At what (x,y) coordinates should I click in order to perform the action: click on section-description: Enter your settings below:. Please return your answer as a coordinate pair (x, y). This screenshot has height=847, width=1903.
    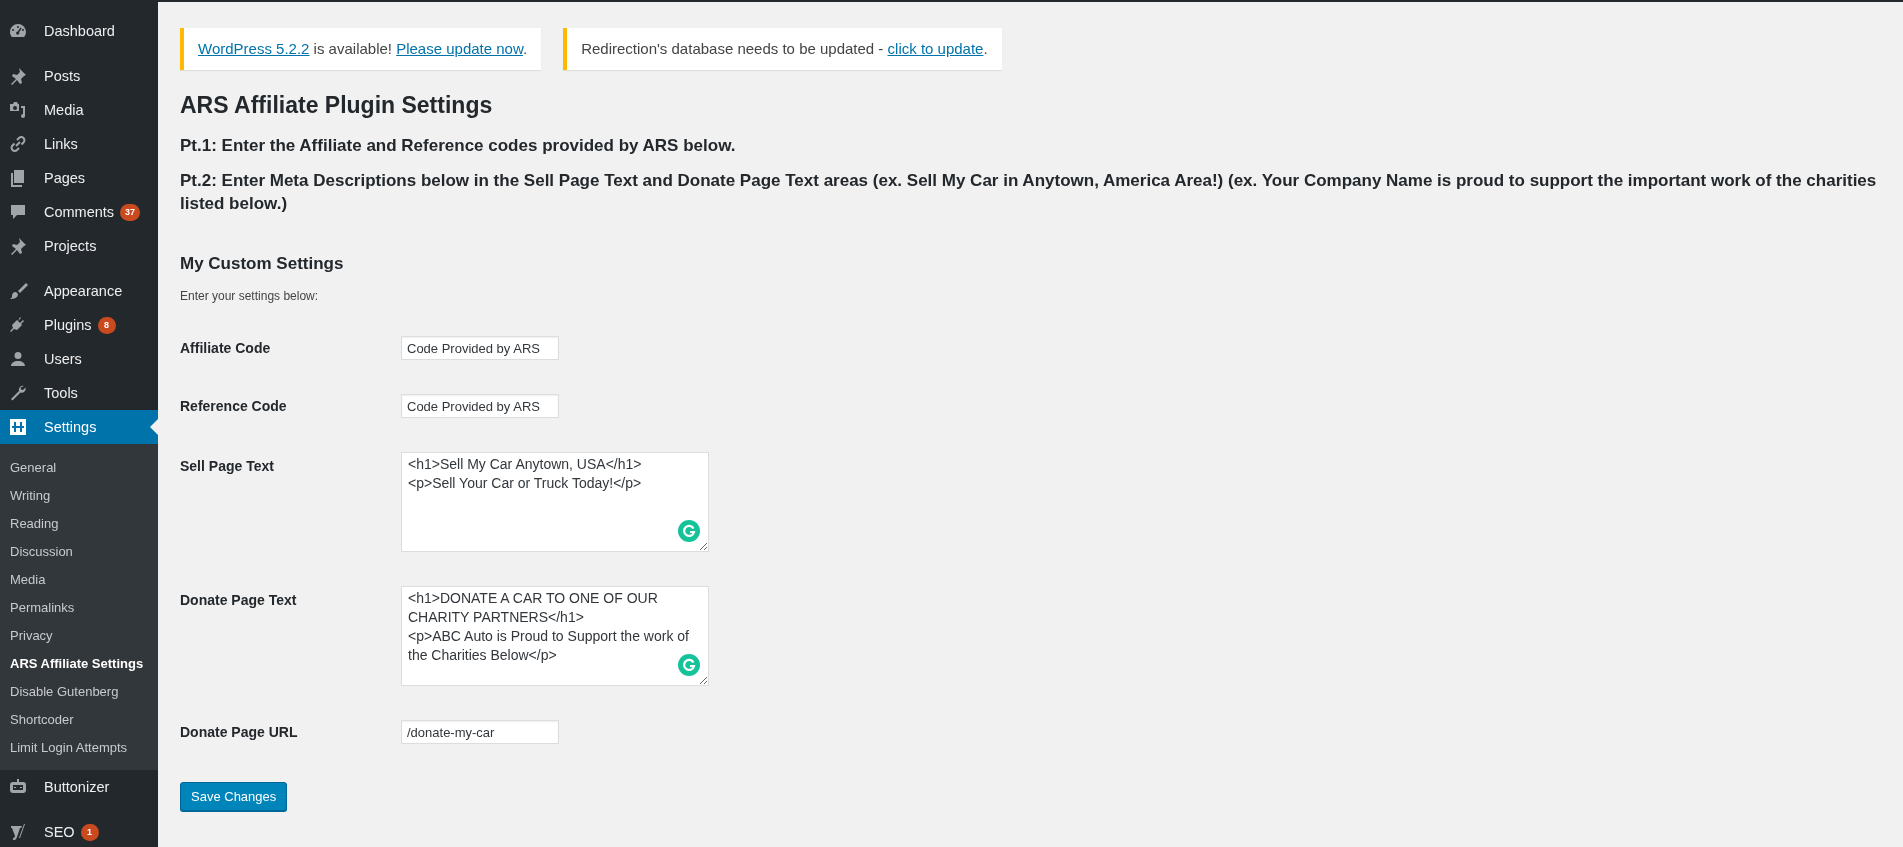
    Looking at the image, I should click on (250, 296).